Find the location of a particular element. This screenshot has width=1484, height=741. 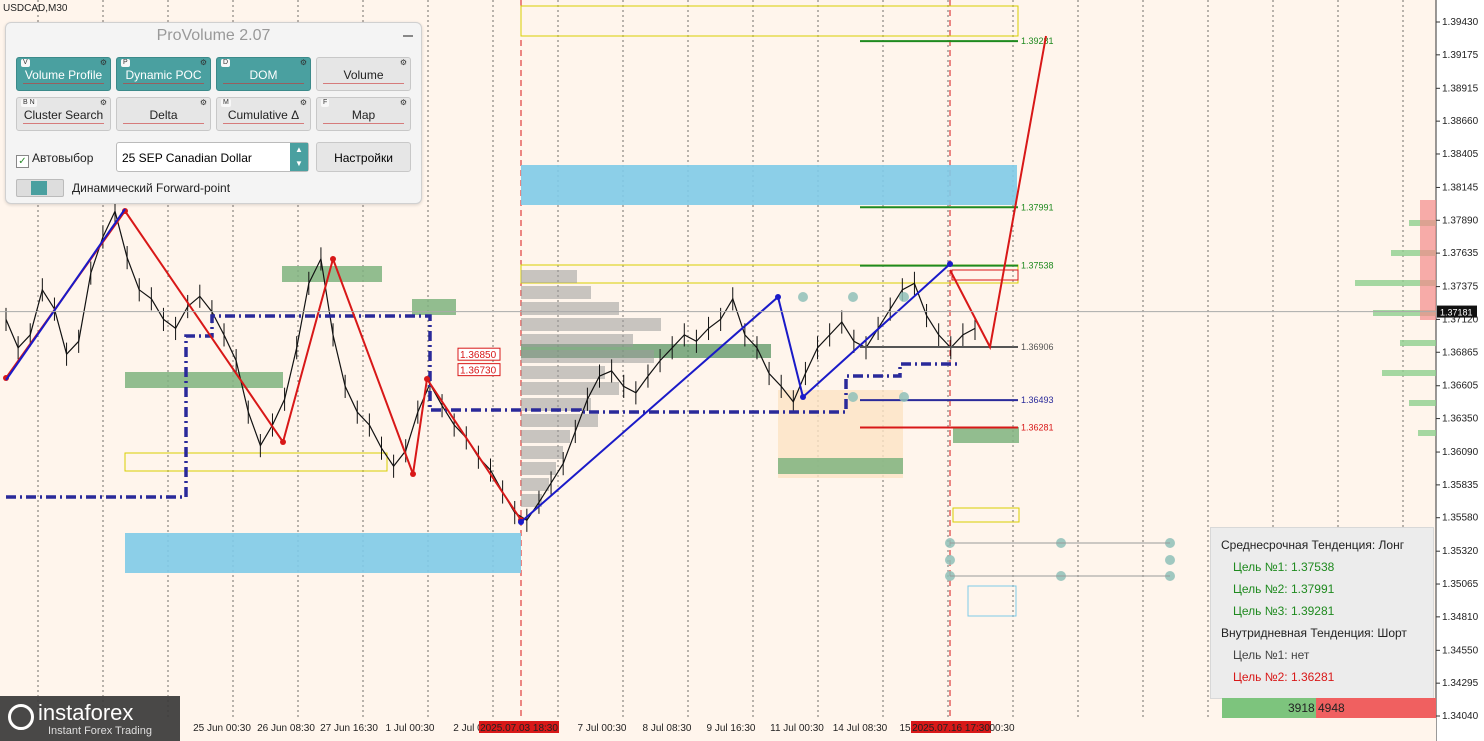

x-date-label: 2025.07.03 18:30 is located at coordinates (519, 728).